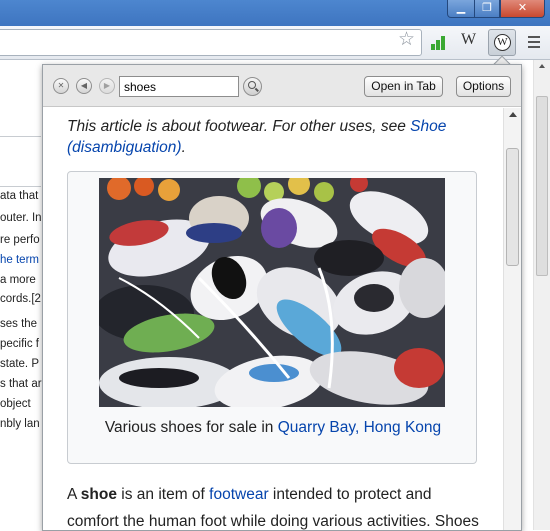 The width and height of the screenshot is (550, 531). I want to click on background-text-line: cords.[2, so click(20, 299).